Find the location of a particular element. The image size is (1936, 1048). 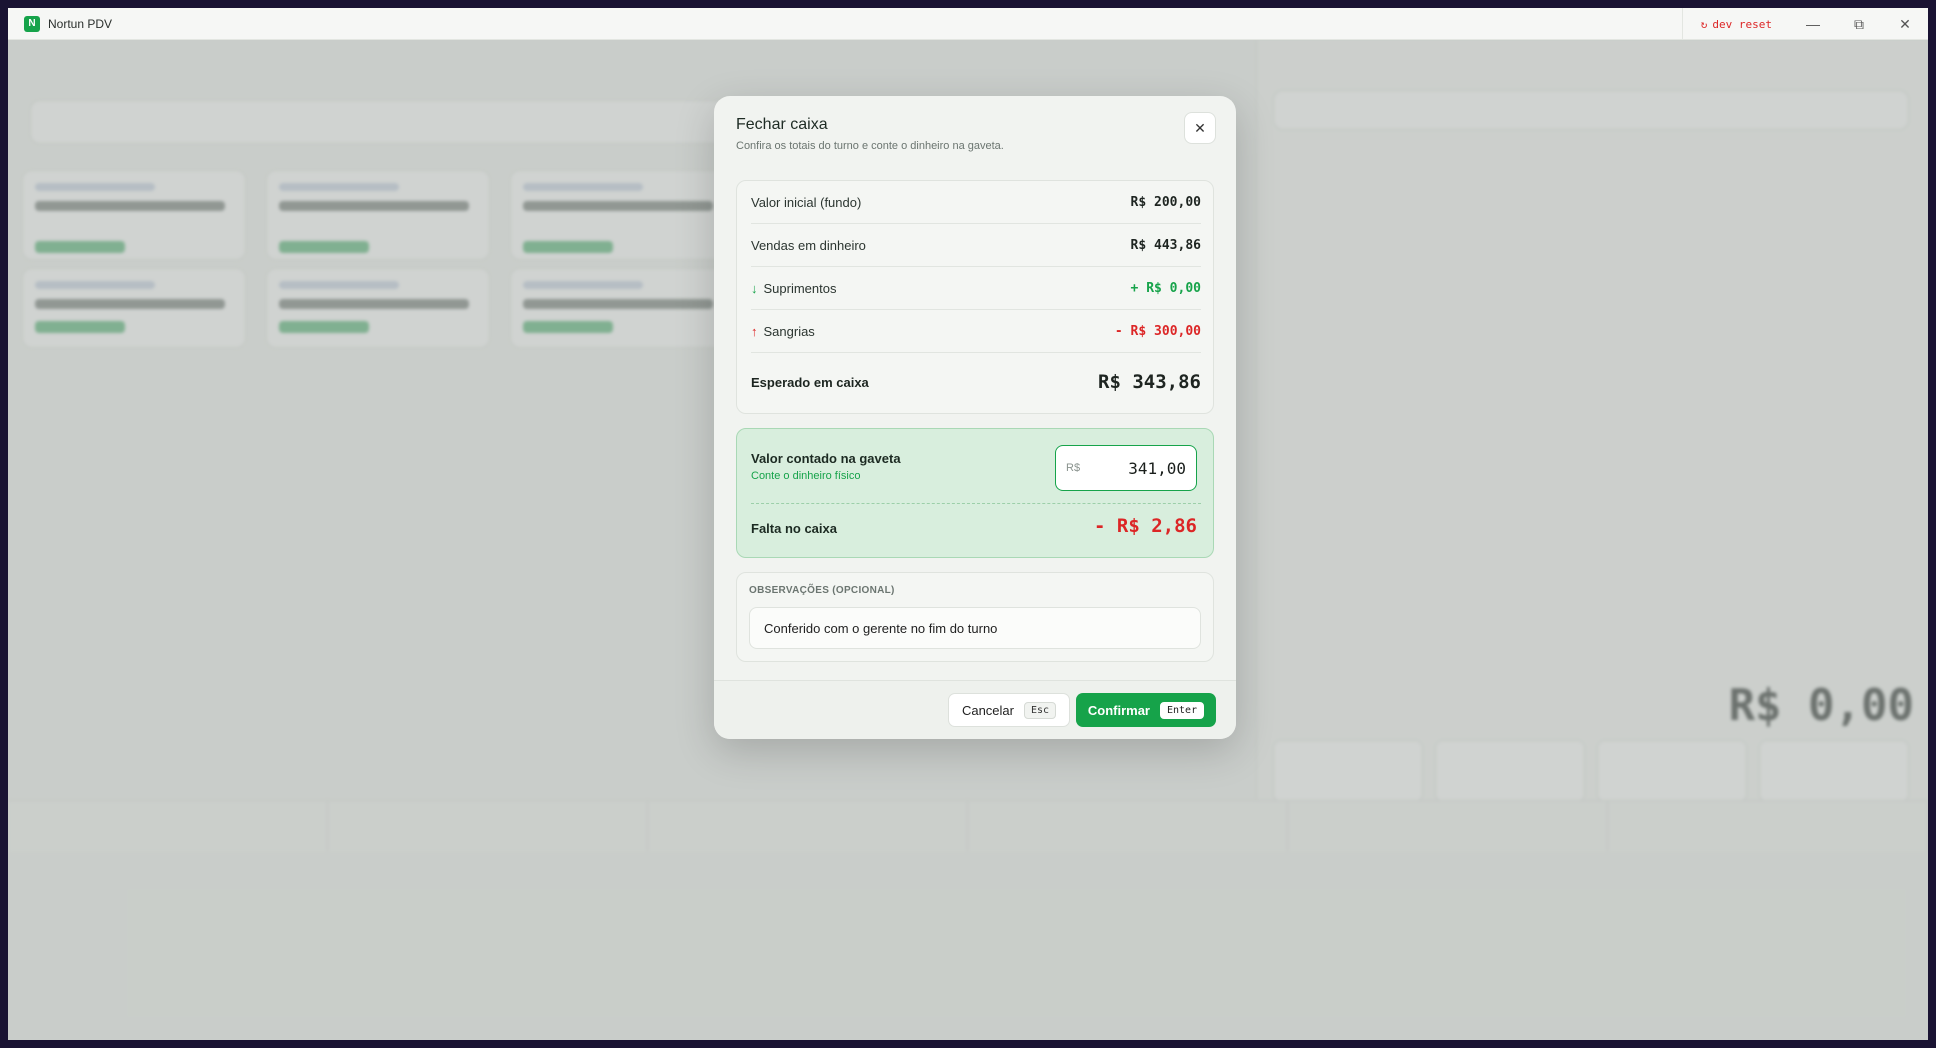

confirm-label: Confirmar is located at coordinates (1118, 710).